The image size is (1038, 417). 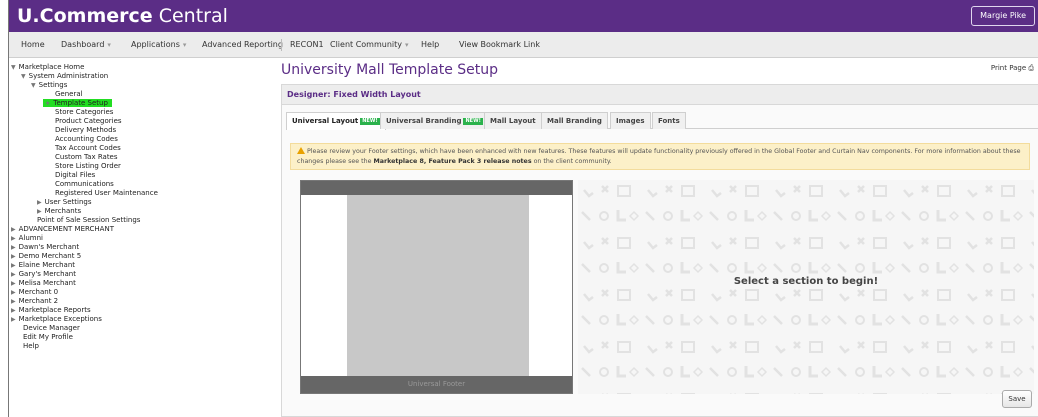 What do you see at coordinates (370, 121) in the screenshot?
I see `new-badge: NEW!` at bounding box center [370, 121].